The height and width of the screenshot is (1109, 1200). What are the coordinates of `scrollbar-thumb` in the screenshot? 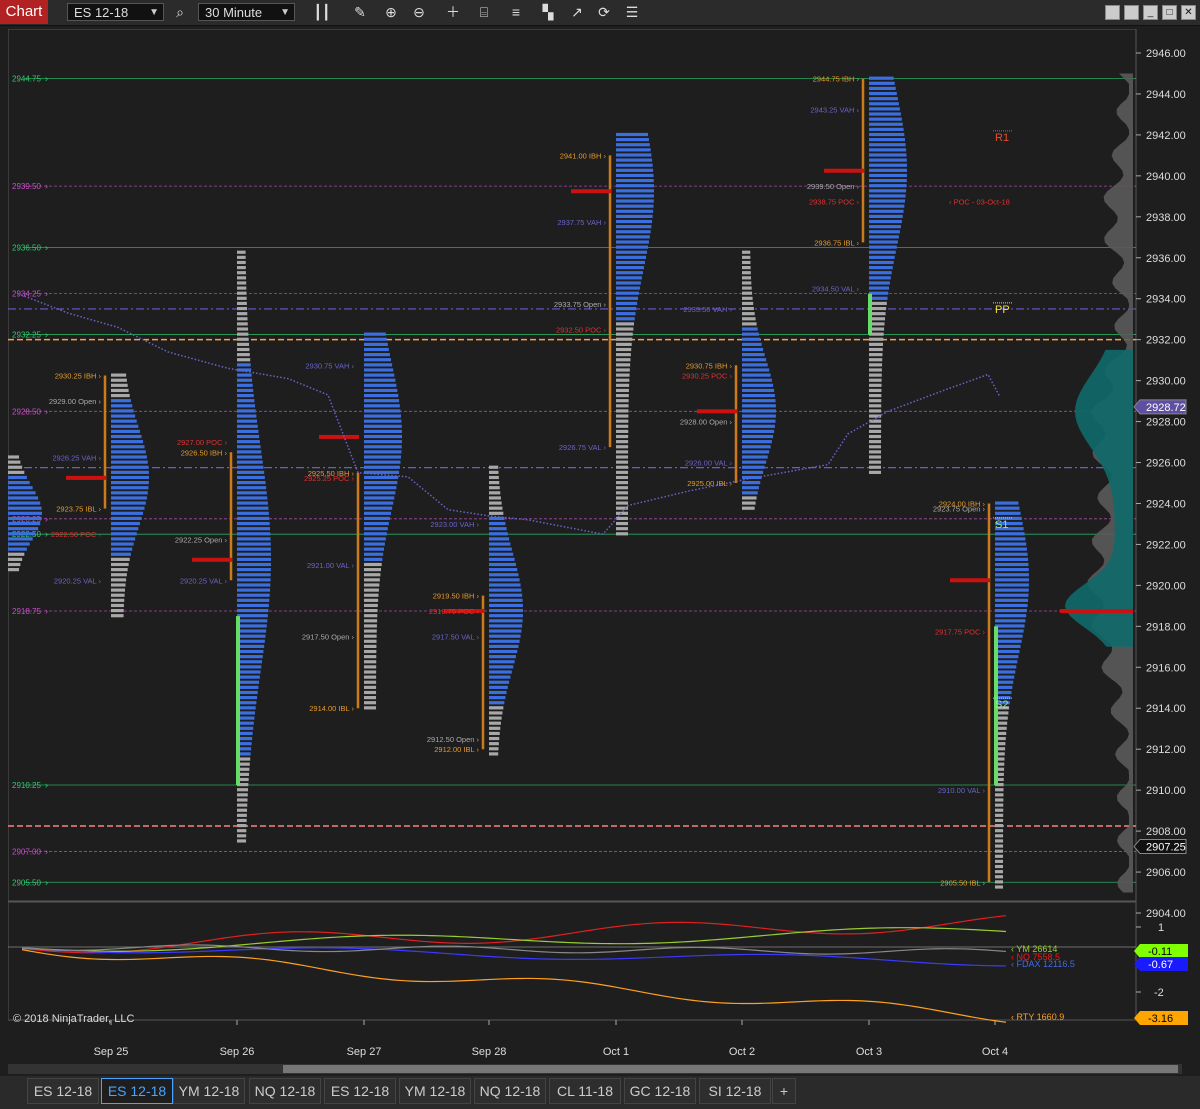 It's located at (730, 1069).